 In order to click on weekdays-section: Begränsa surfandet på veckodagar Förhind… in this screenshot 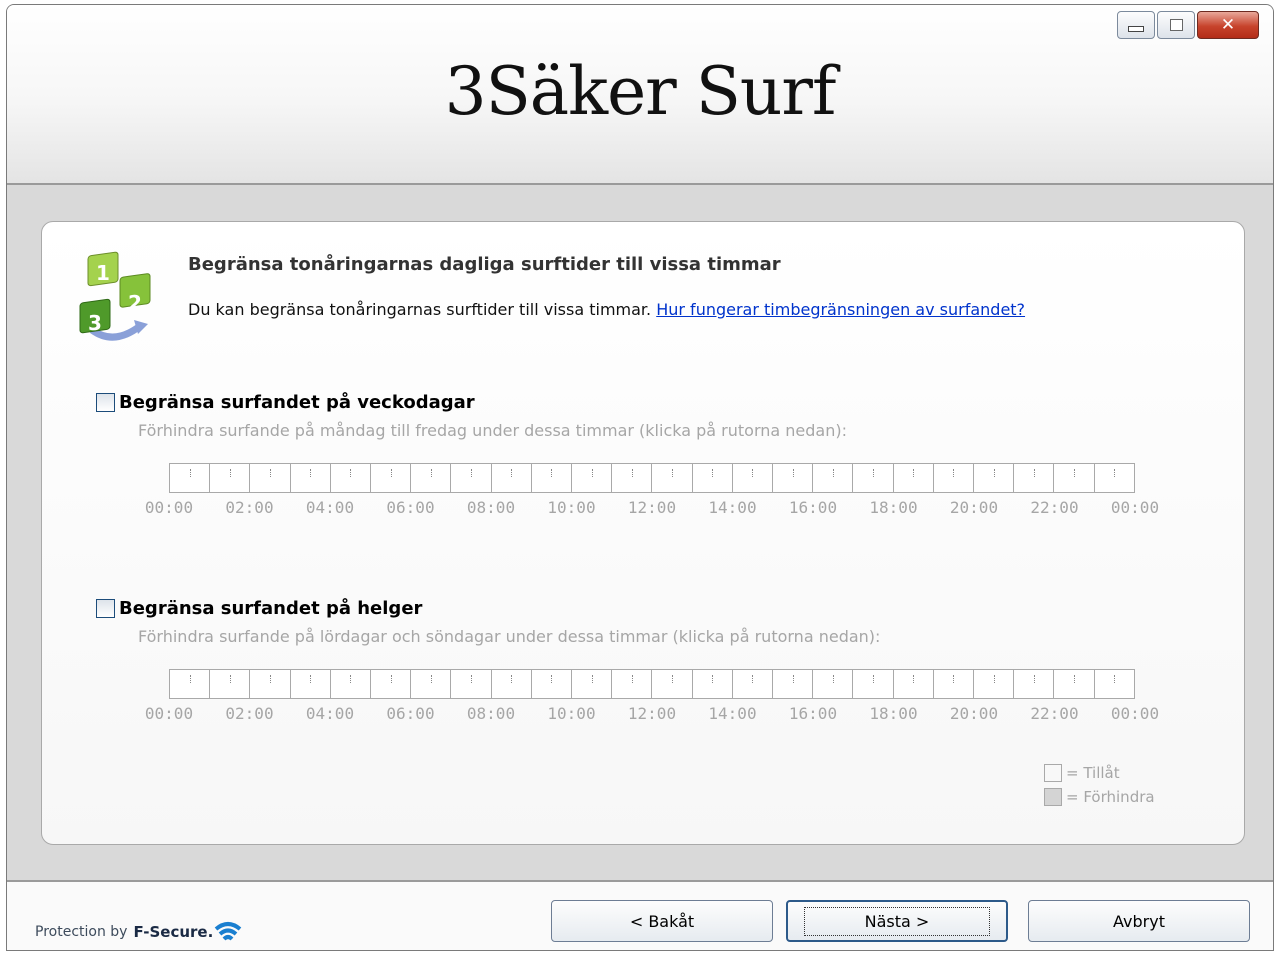, I will do `click(471, 416)`.